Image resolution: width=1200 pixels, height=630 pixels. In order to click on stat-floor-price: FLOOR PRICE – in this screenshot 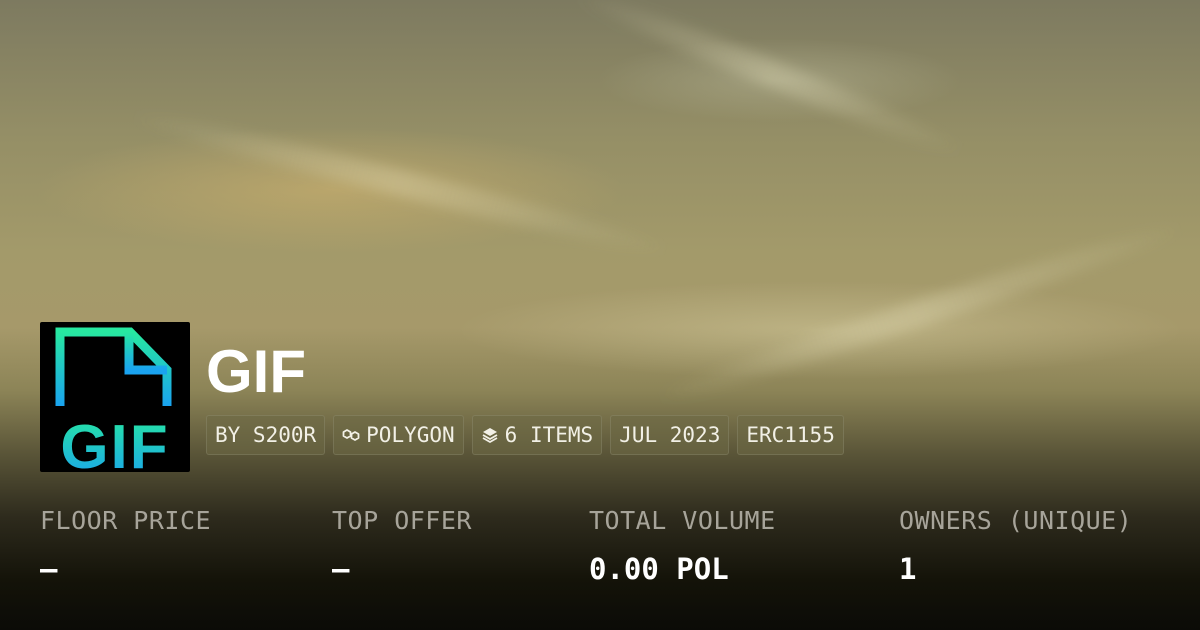, I will do `click(125, 548)`.